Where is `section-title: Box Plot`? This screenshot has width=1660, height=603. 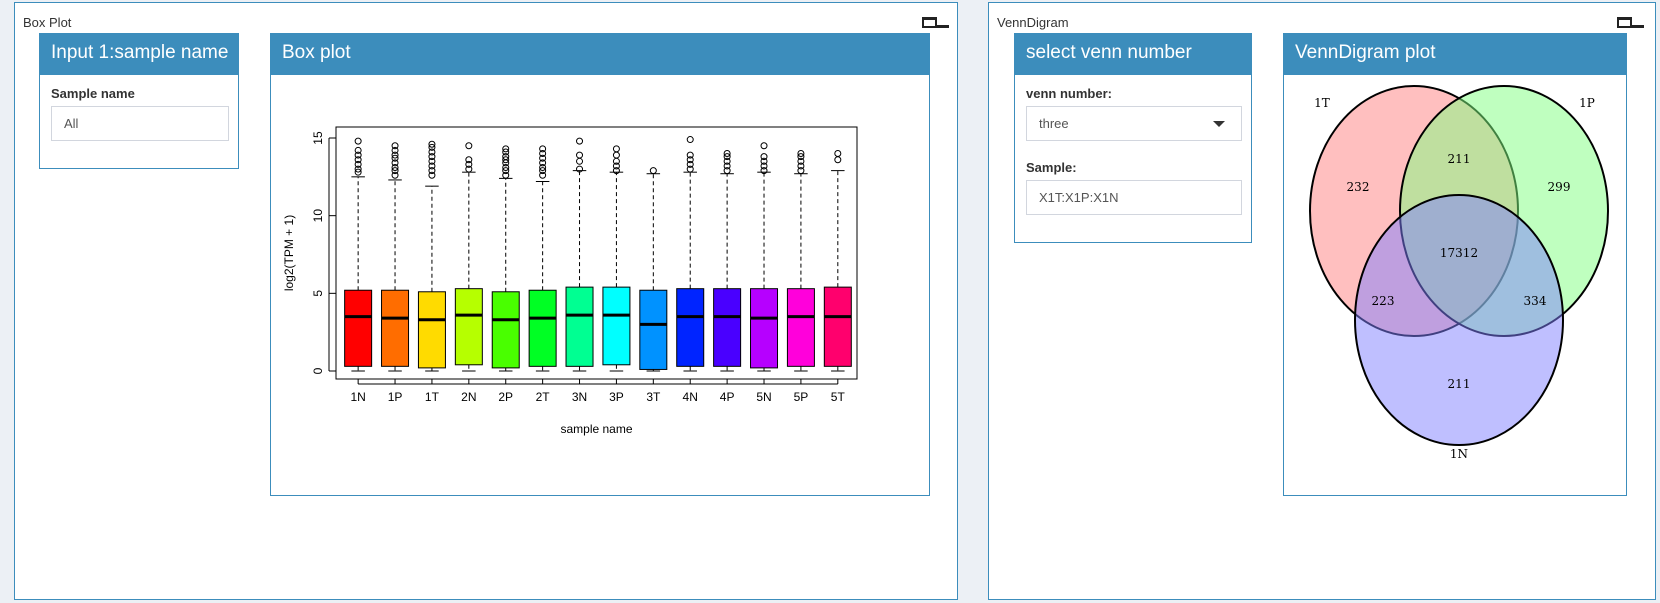 section-title: Box Plot is located at coordinates (47, 22).